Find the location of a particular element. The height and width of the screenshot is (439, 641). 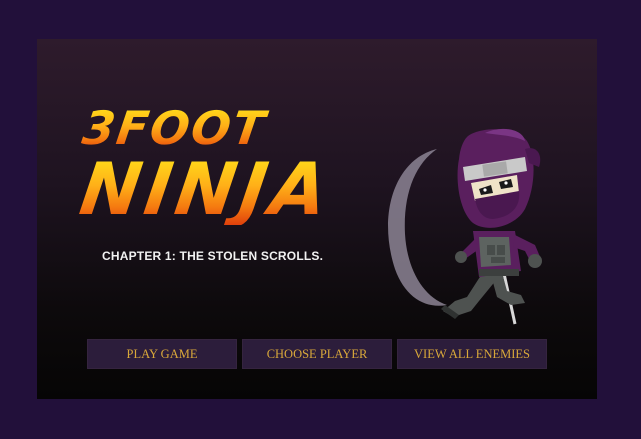

view-all-enemies-button: VIEW ALL ENEMIES is located at coordinates (472, 354).